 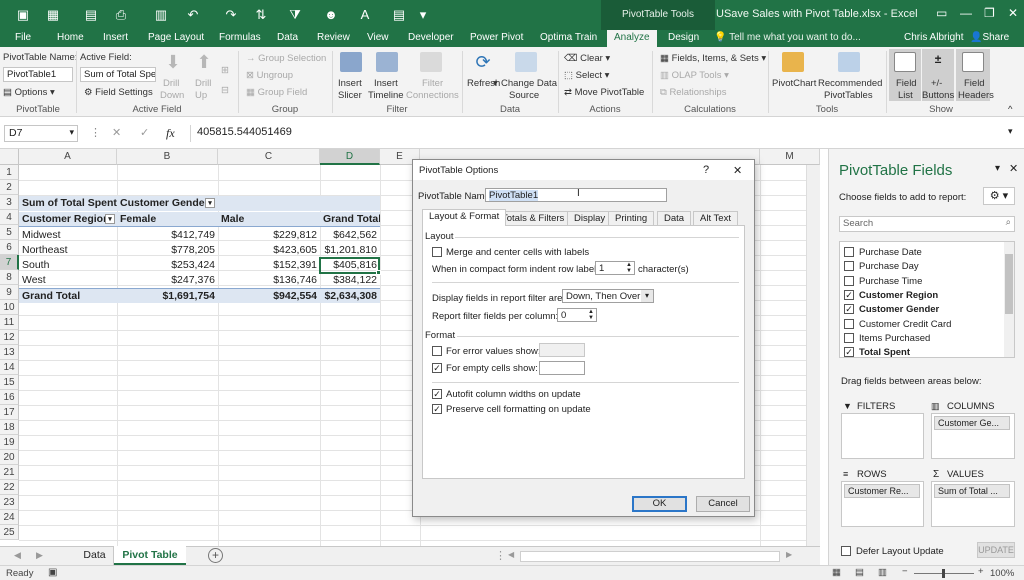 I want to click on row-header: 15, so click(x=9, y=382).